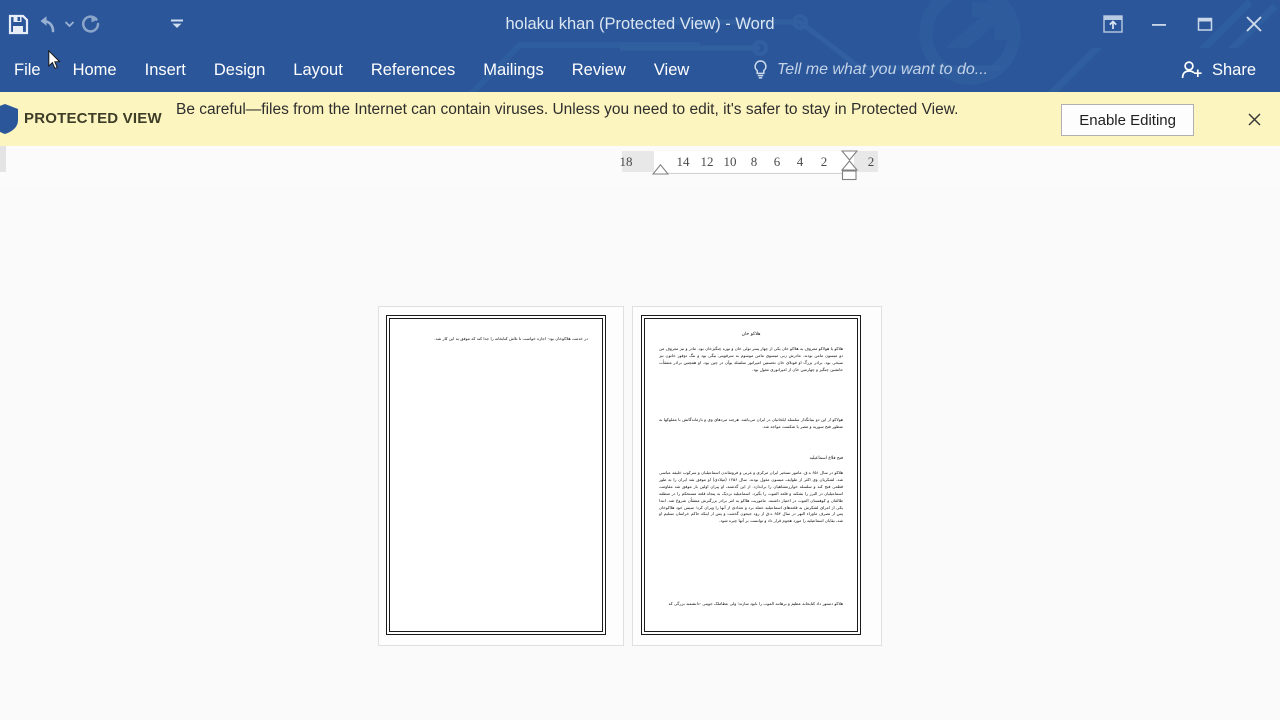 This screenshot has width=1280, height=720. What do you see at coordinates (871, 161) in the screenshot?
I see `ruler-tick-2b: 2` at bounding box center [871, 161].